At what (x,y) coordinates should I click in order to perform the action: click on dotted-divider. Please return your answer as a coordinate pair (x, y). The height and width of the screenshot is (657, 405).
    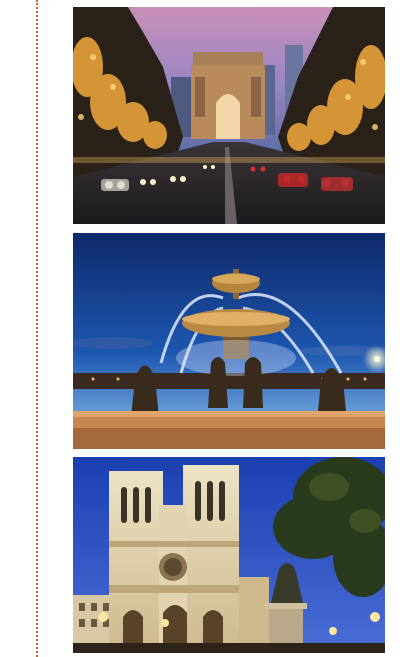
    Looking at the image, I should click on (37, 328).